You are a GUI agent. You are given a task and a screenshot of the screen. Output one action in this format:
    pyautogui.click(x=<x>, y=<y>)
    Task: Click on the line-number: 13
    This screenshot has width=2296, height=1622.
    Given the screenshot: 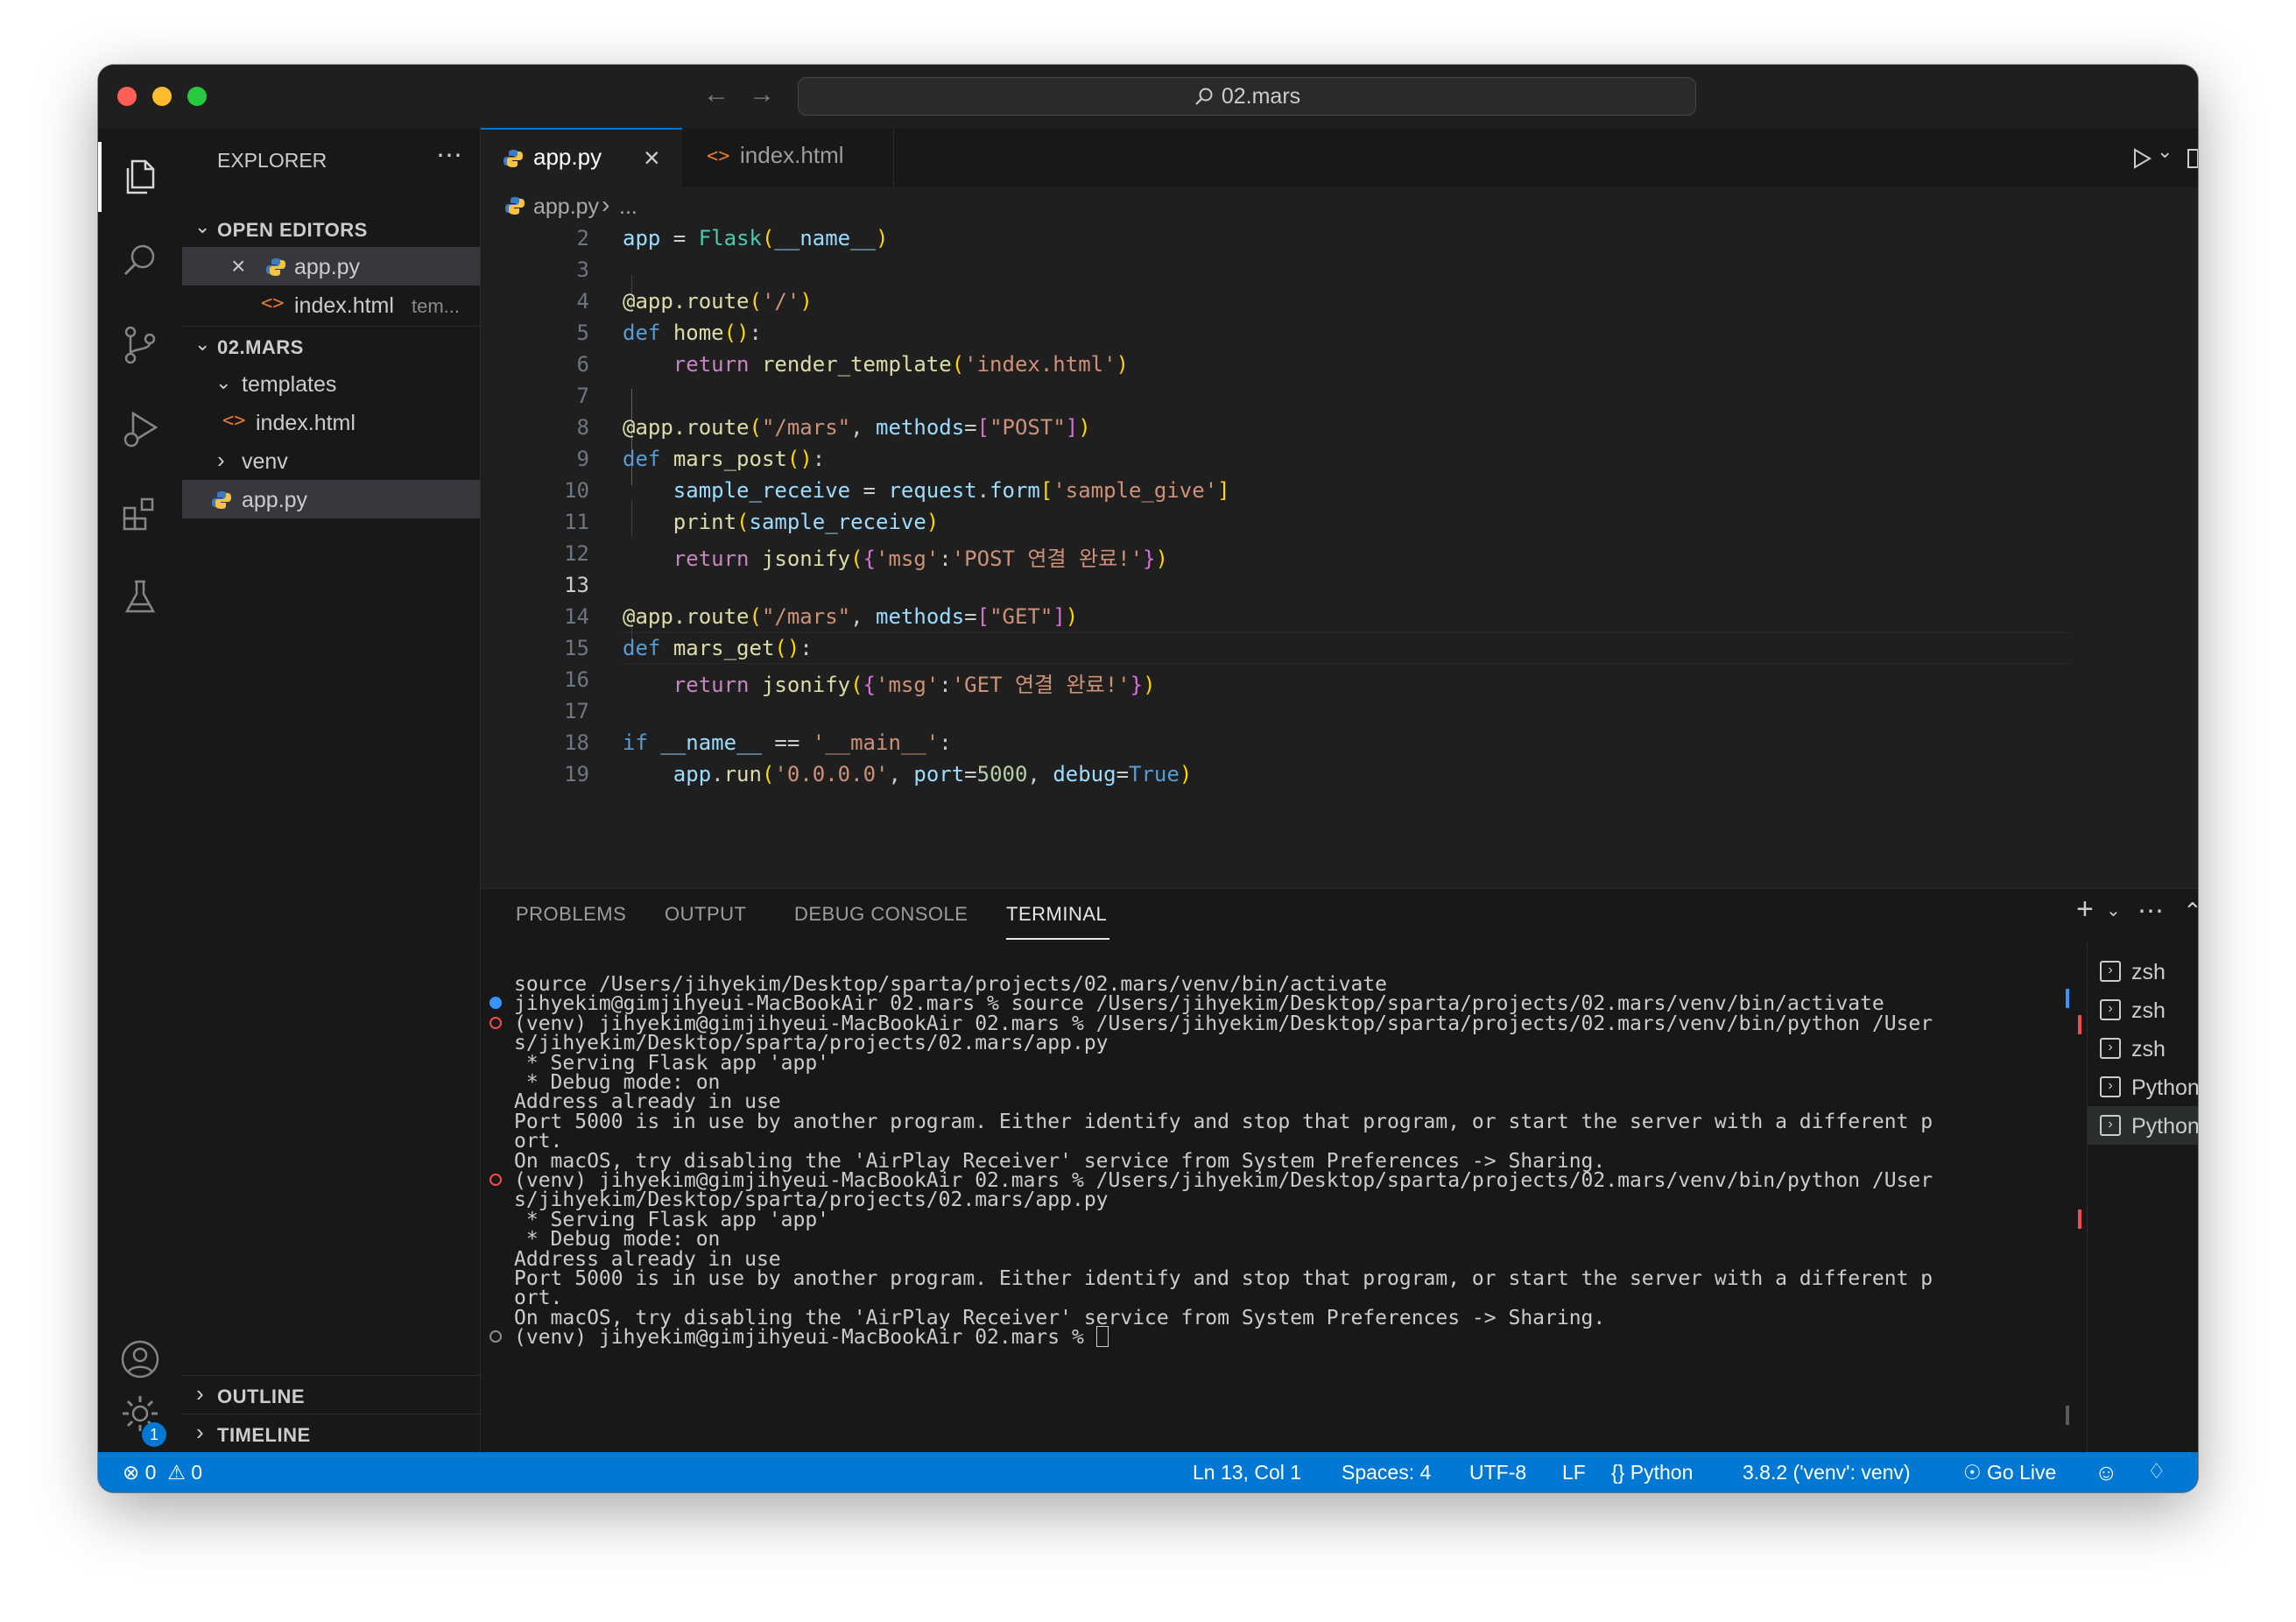 What is the action you would take?
    pyautogui.click(x=576, y=585)
    